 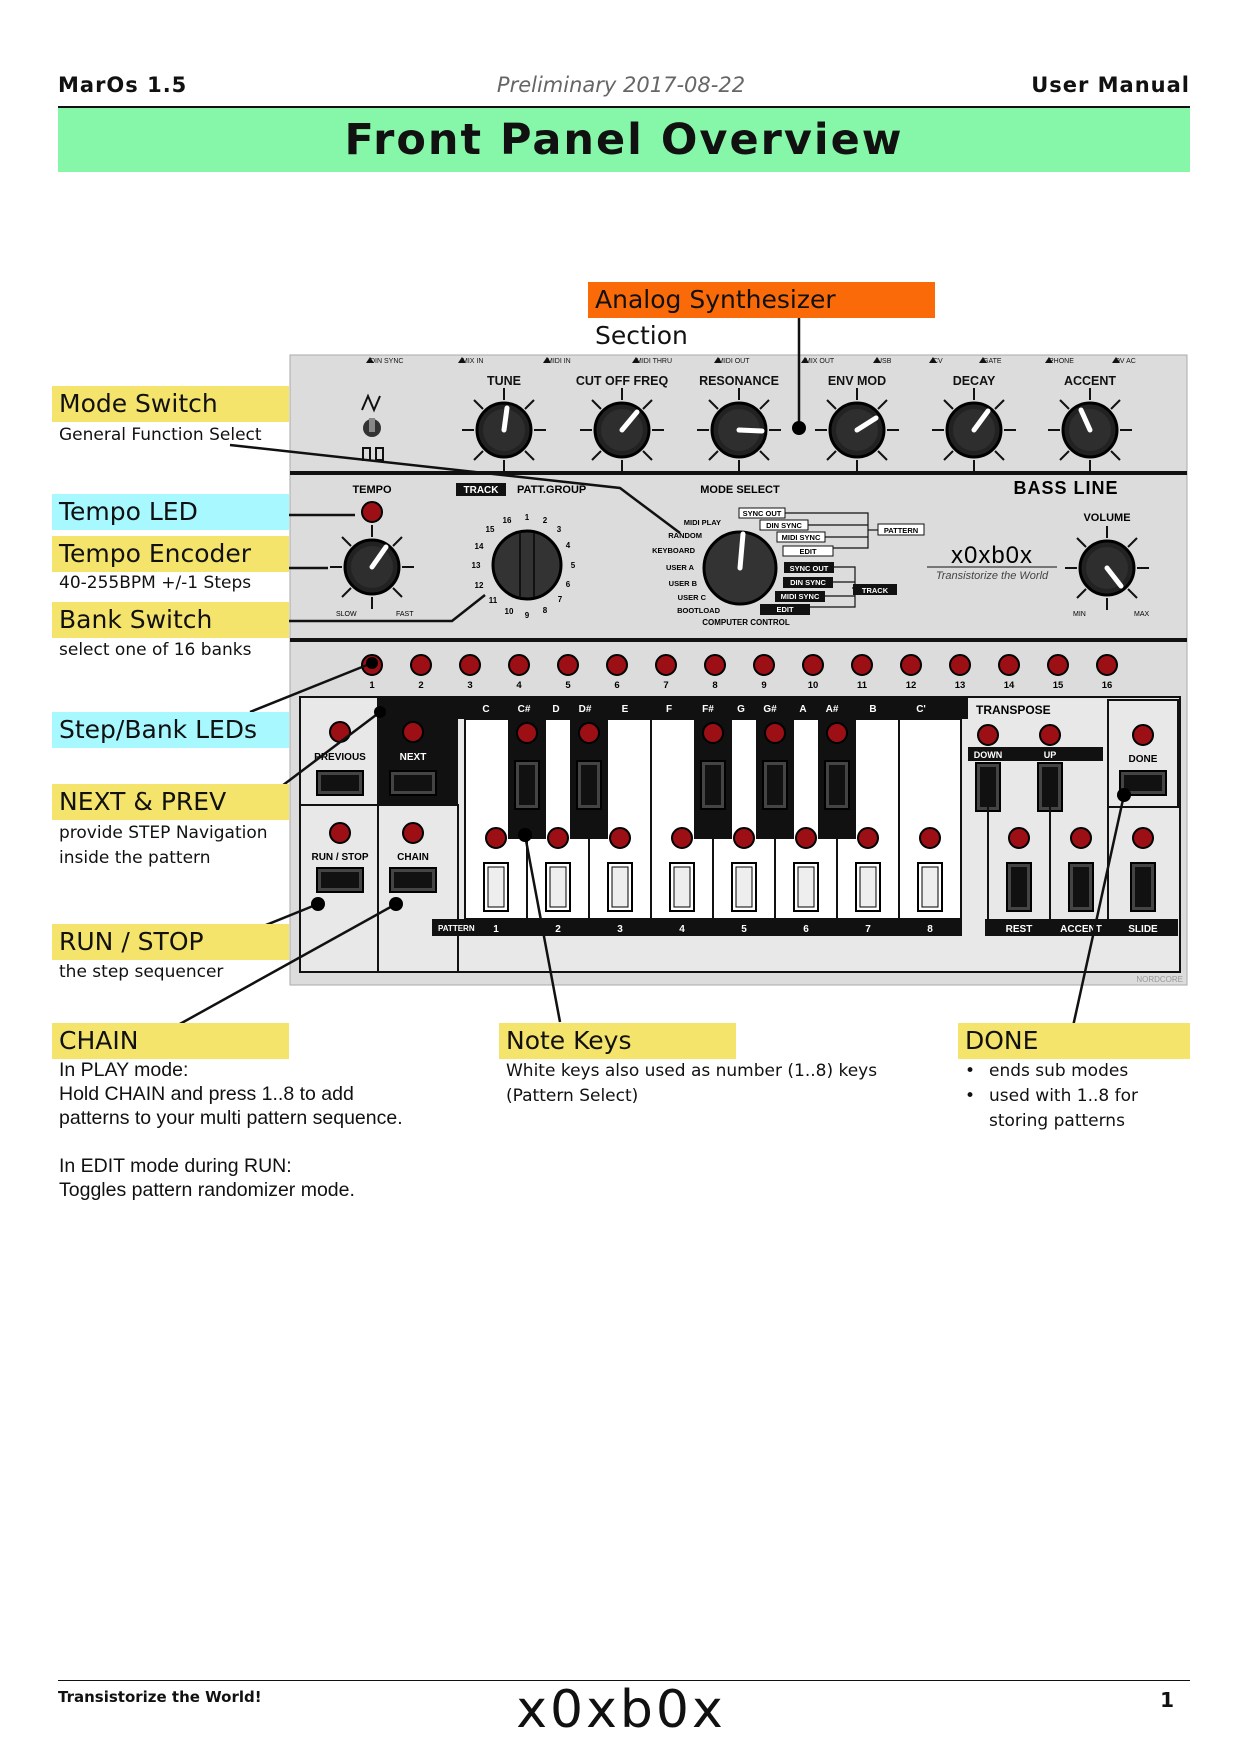 I want to click on jack-label: MIX OUT, so click(x=820, y=361).